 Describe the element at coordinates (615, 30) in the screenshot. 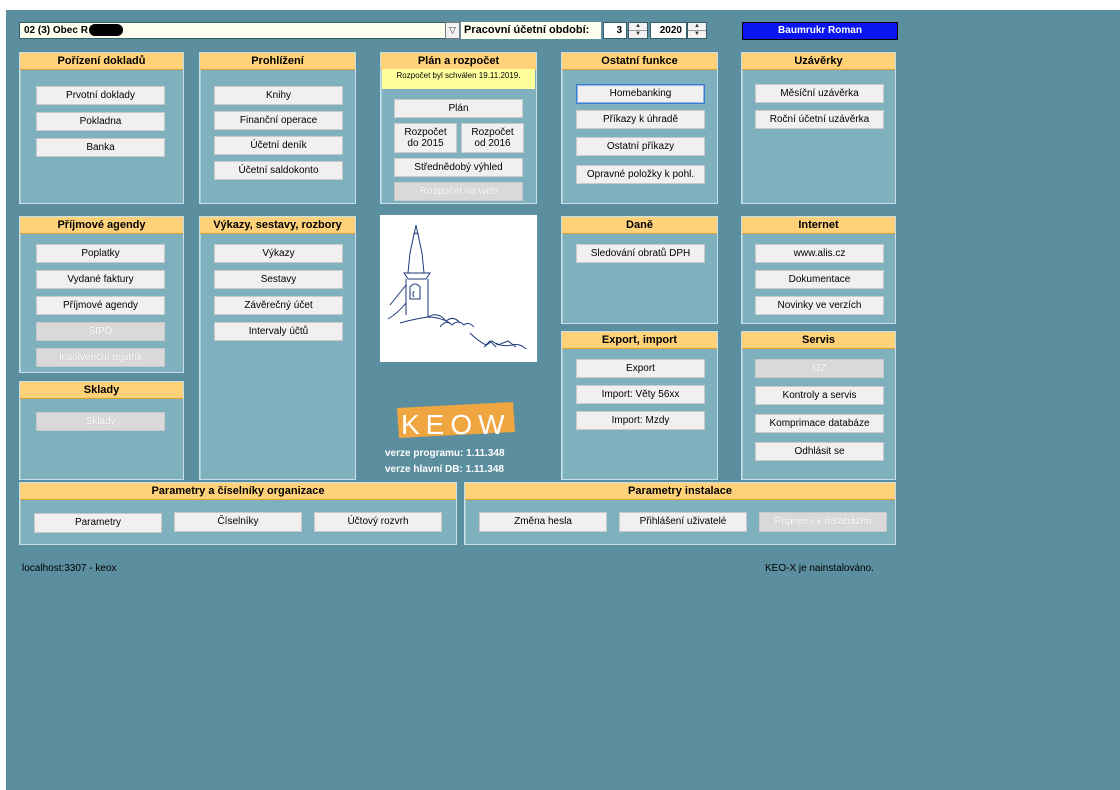

I see `month-input: 3` at that location.